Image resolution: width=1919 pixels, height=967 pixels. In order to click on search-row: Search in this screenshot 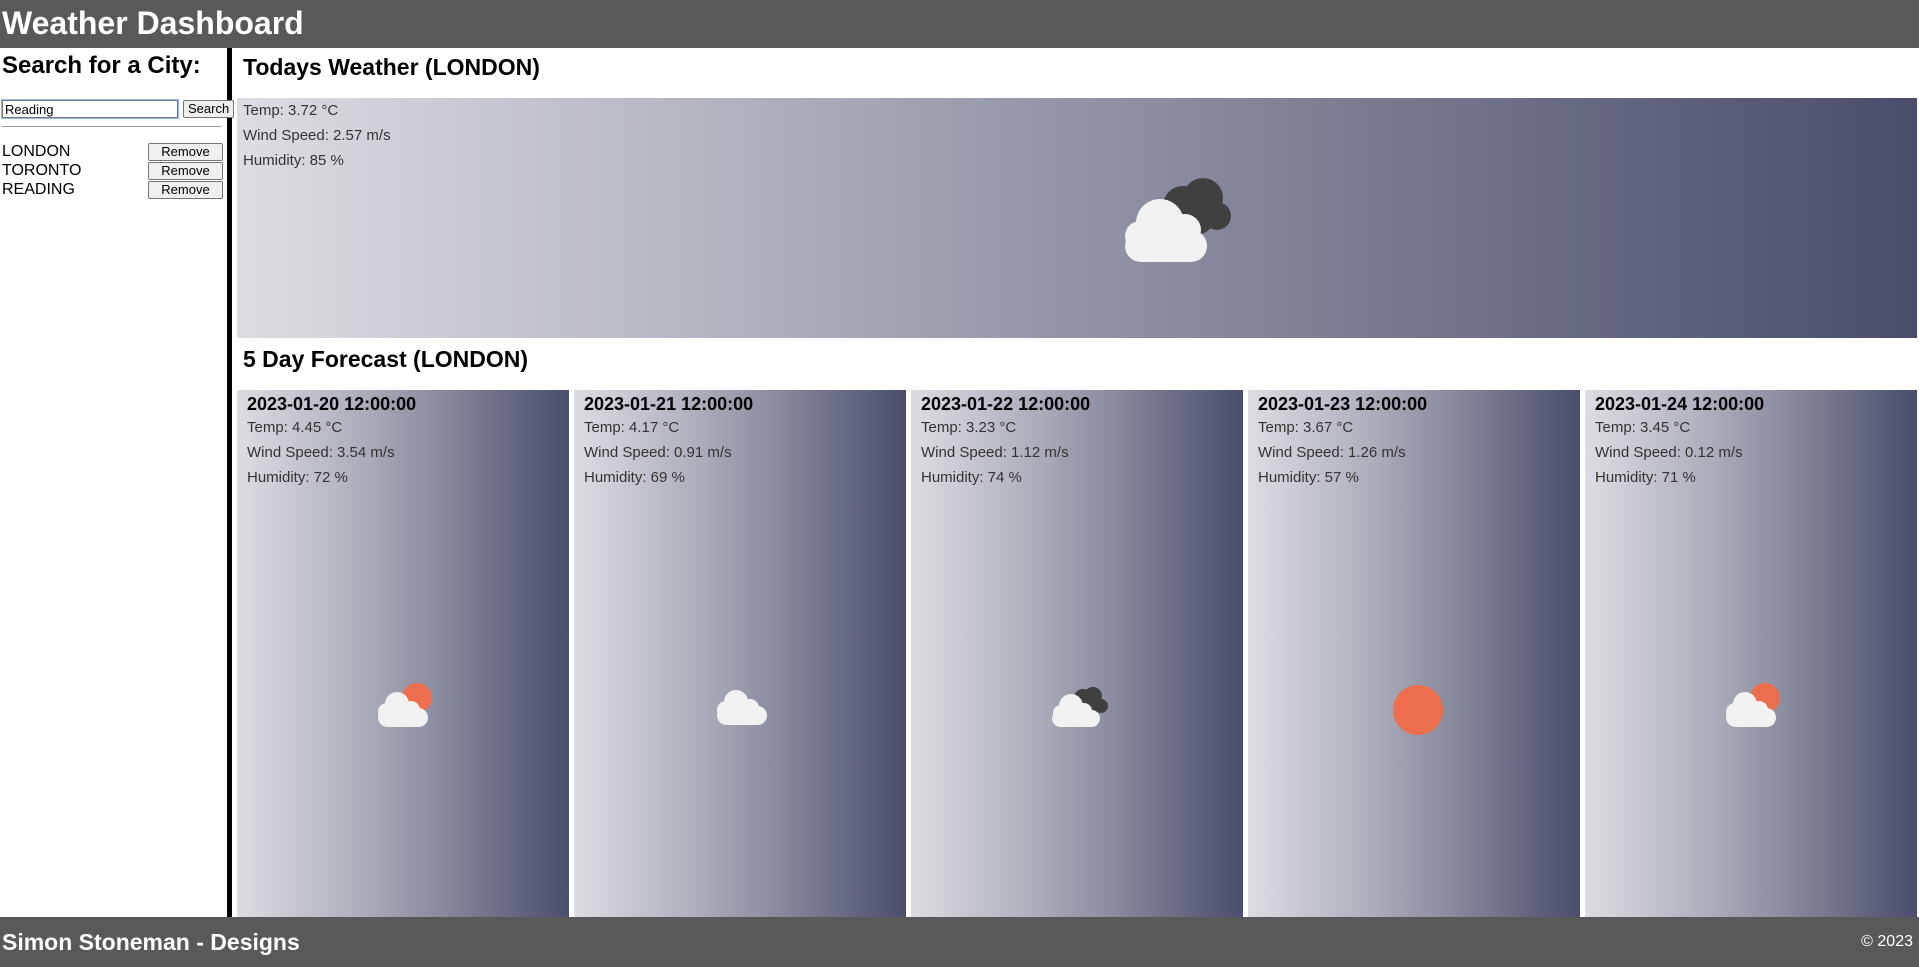, I will do `click(117, 109)`.